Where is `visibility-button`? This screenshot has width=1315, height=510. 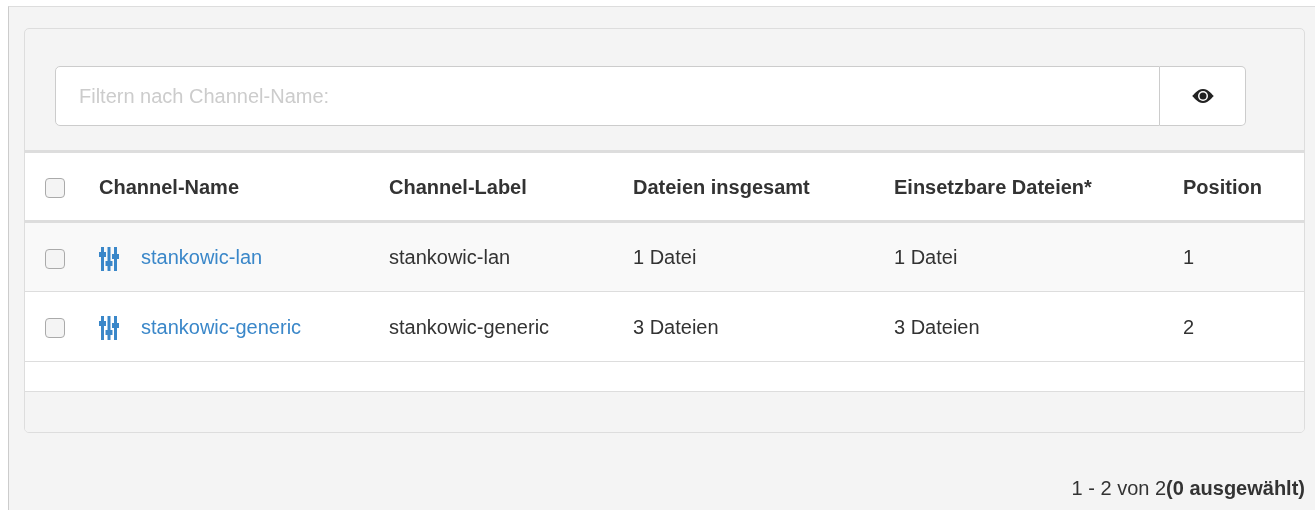 visibility-button is located at coordinates (1203, 96).